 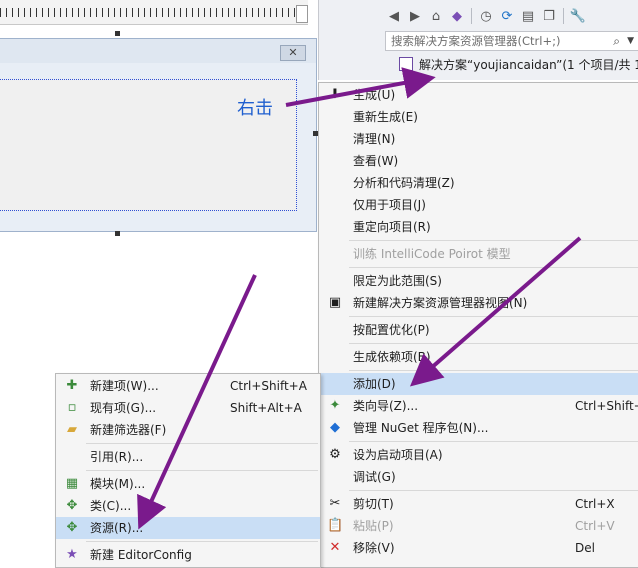 I want to click on menu-item-label: 调试(G), so click(x=374, y=477).